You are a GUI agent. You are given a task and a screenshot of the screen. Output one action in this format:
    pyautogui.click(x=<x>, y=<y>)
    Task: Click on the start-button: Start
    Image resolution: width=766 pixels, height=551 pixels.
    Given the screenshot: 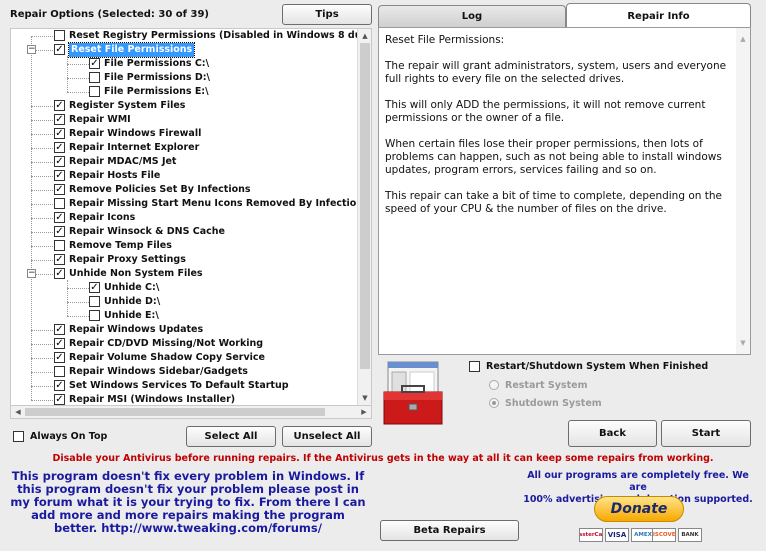 What is the action you would take?
    pyautogui.click(x=706, y=433)
    